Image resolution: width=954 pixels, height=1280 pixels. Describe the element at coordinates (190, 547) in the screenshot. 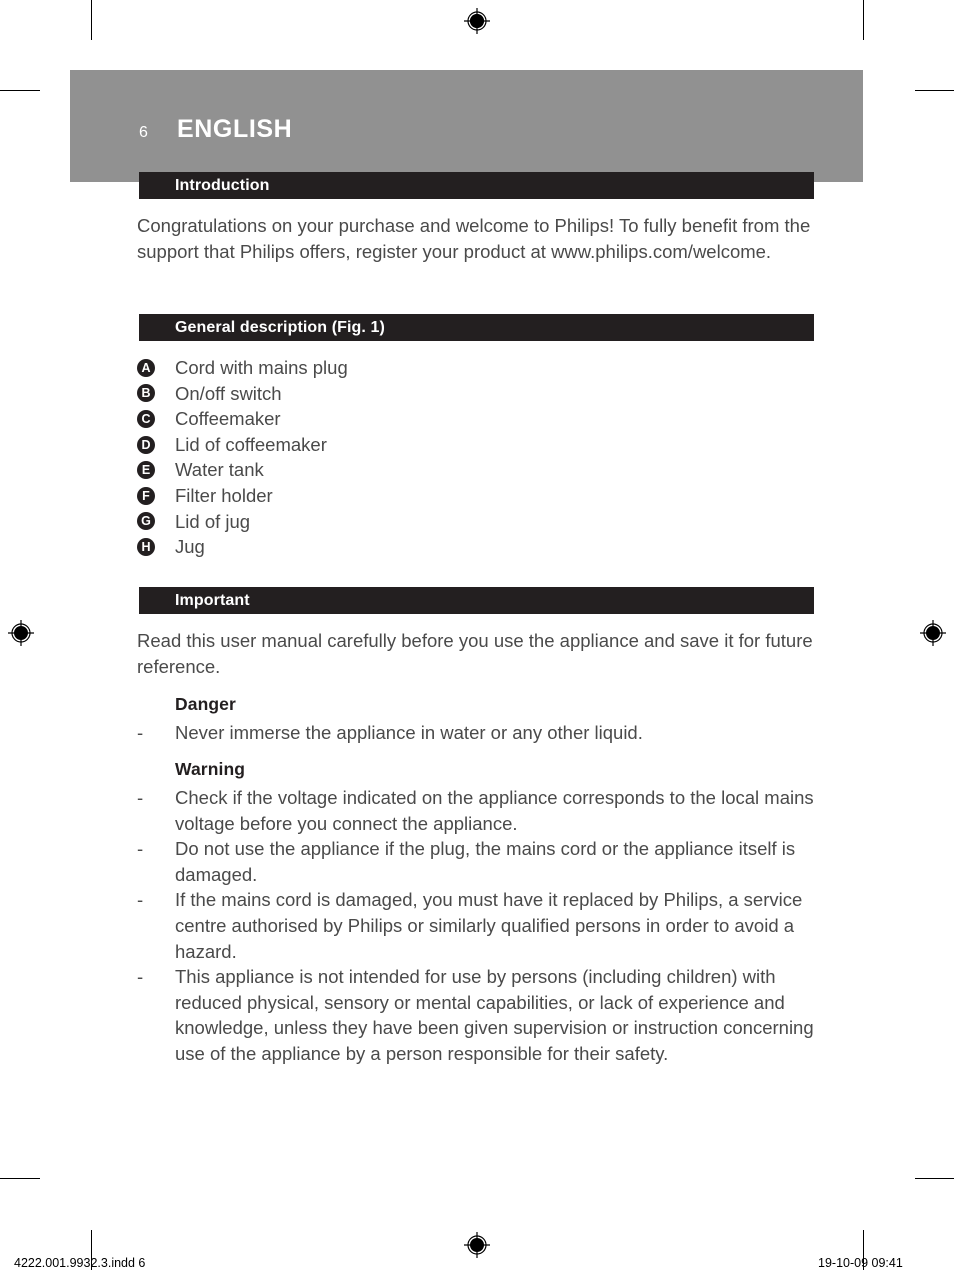

I see `part-label: Jug` at that location.